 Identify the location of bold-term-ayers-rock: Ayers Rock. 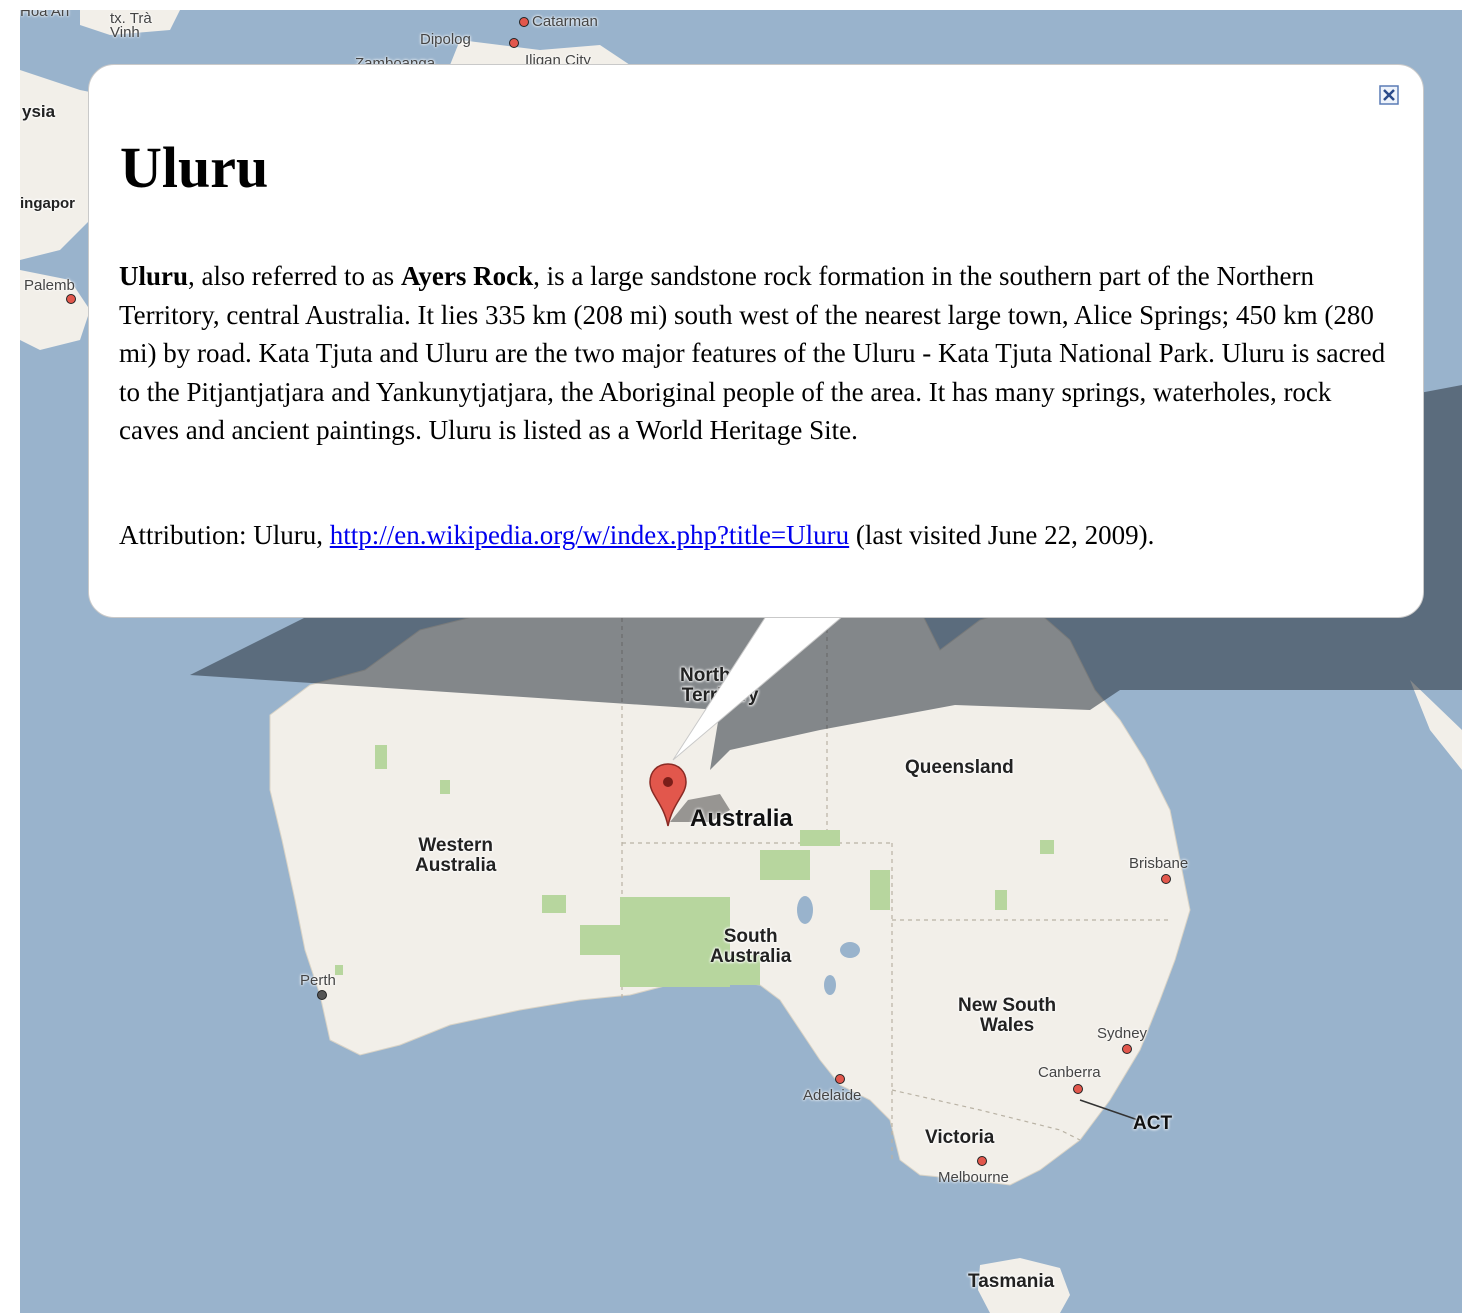
(467, 276).